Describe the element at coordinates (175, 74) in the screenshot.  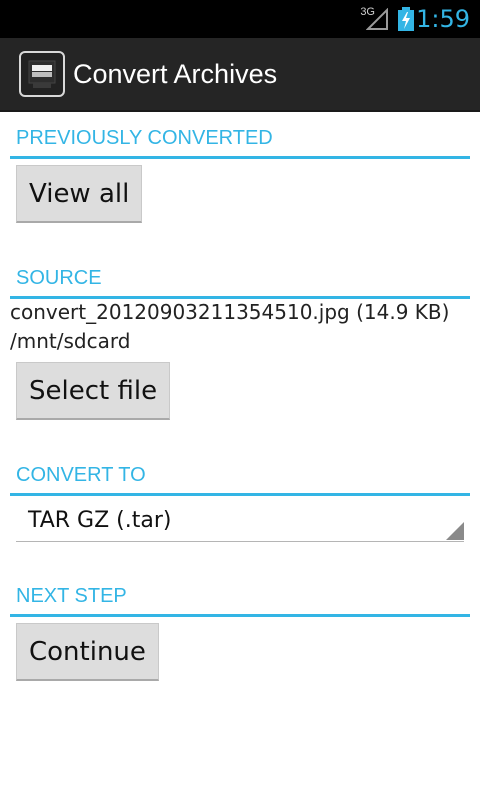
I see `app-title: Convert Archives` at that location.